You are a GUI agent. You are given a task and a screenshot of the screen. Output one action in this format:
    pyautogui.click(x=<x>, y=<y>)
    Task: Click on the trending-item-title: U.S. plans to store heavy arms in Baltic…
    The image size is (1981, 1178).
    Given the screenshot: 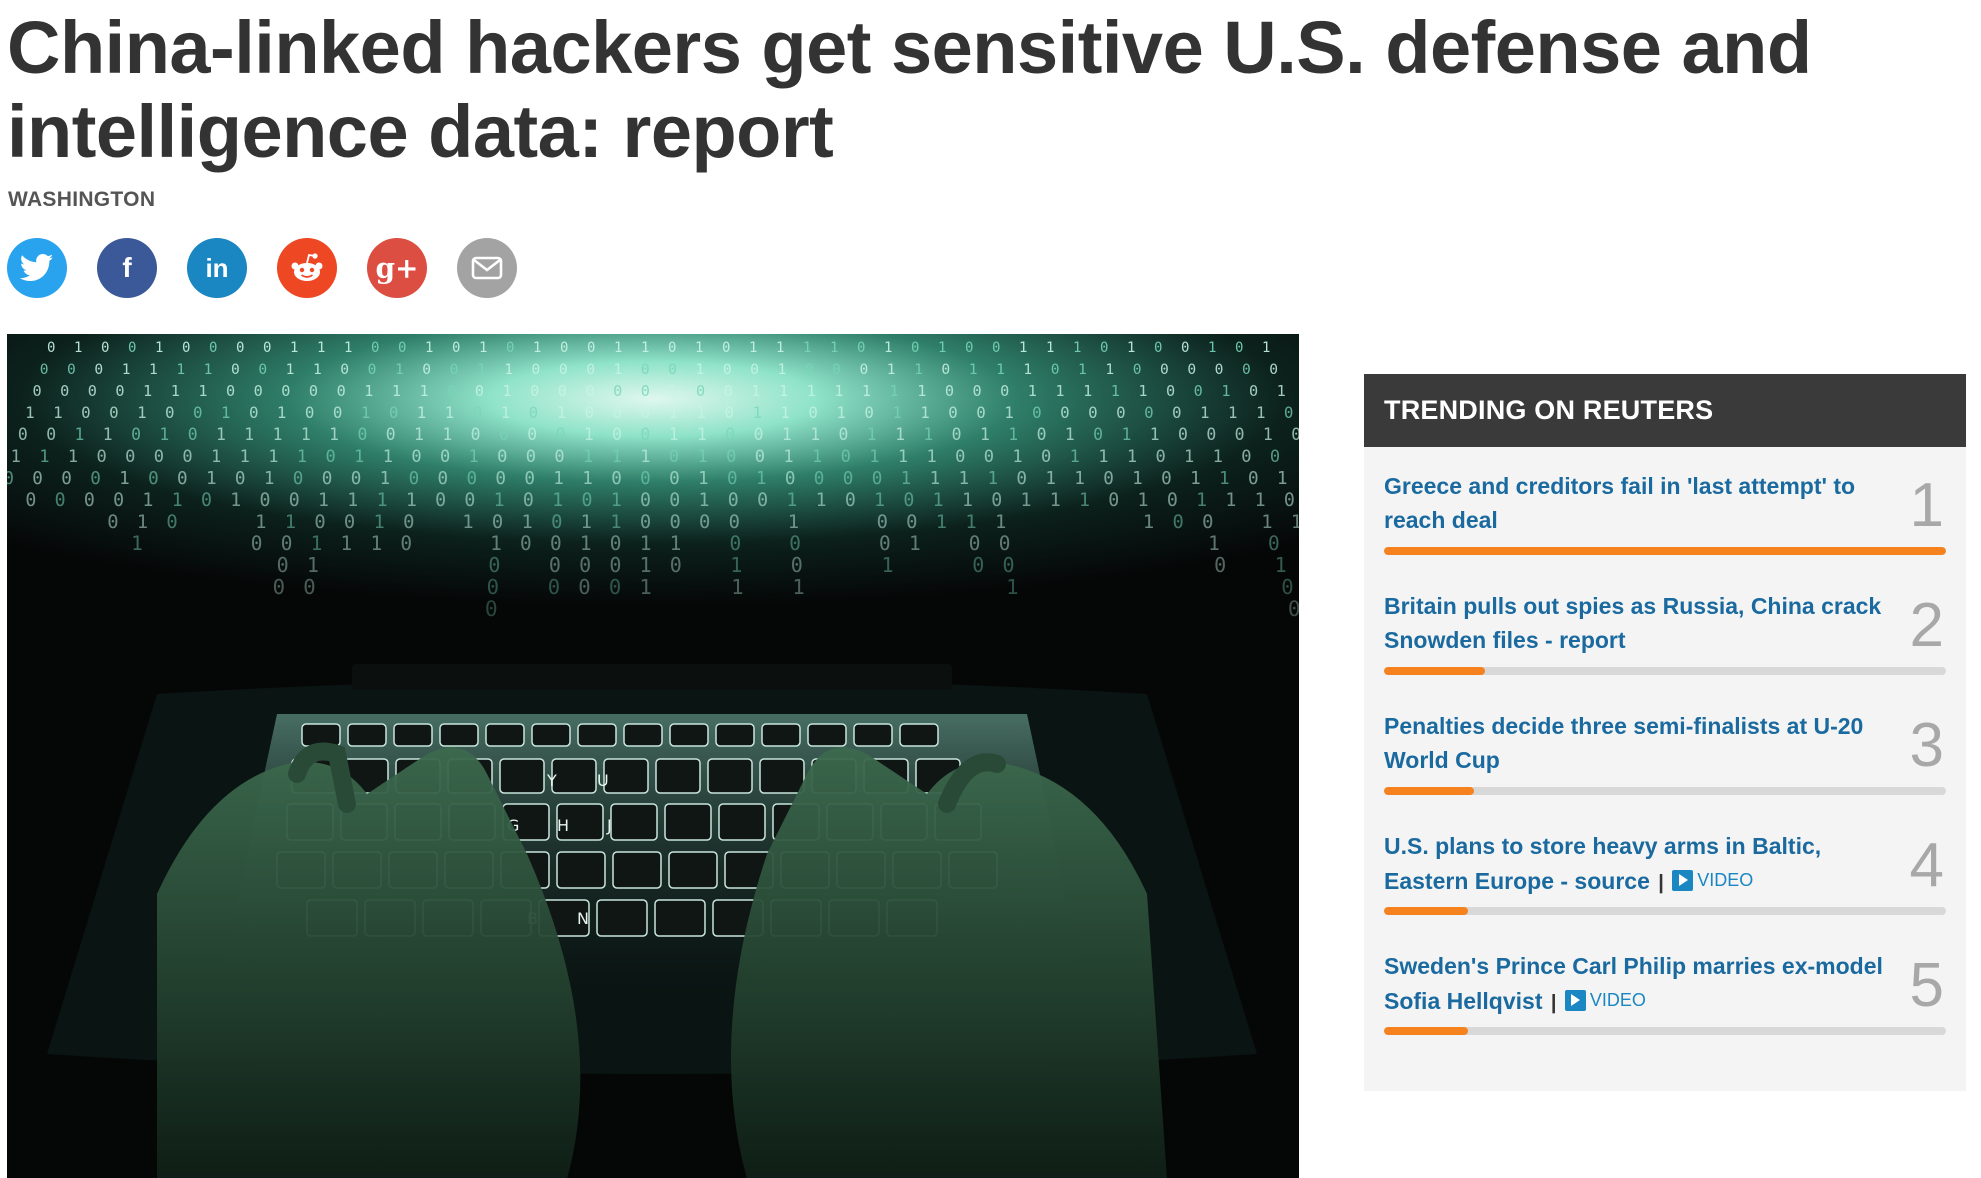 What is the action you would take?
    pyautogui.click(x=1602, y=863)
    